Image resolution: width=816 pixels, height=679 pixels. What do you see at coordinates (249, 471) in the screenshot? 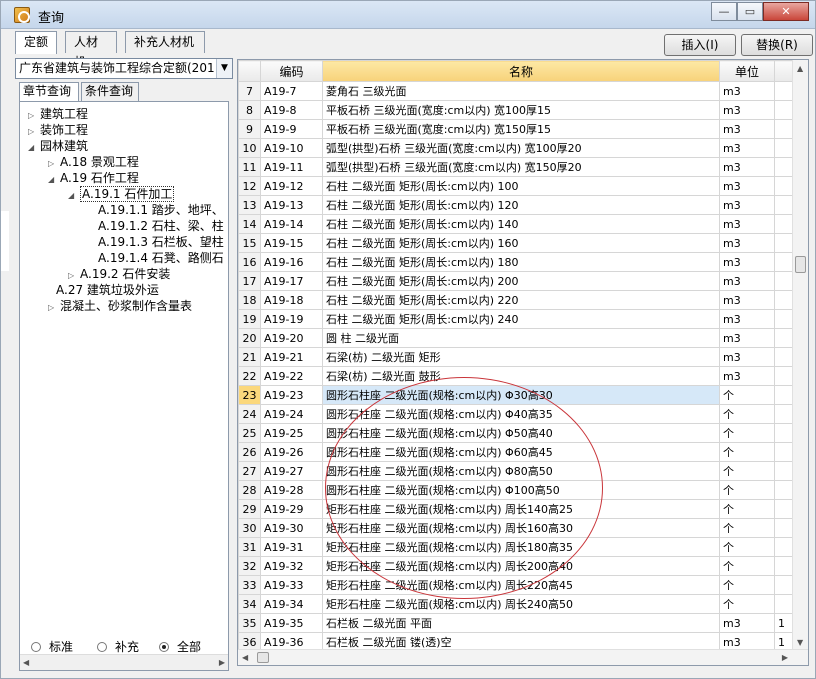
I see `row-number: 27` at bounding box center [249, 471].